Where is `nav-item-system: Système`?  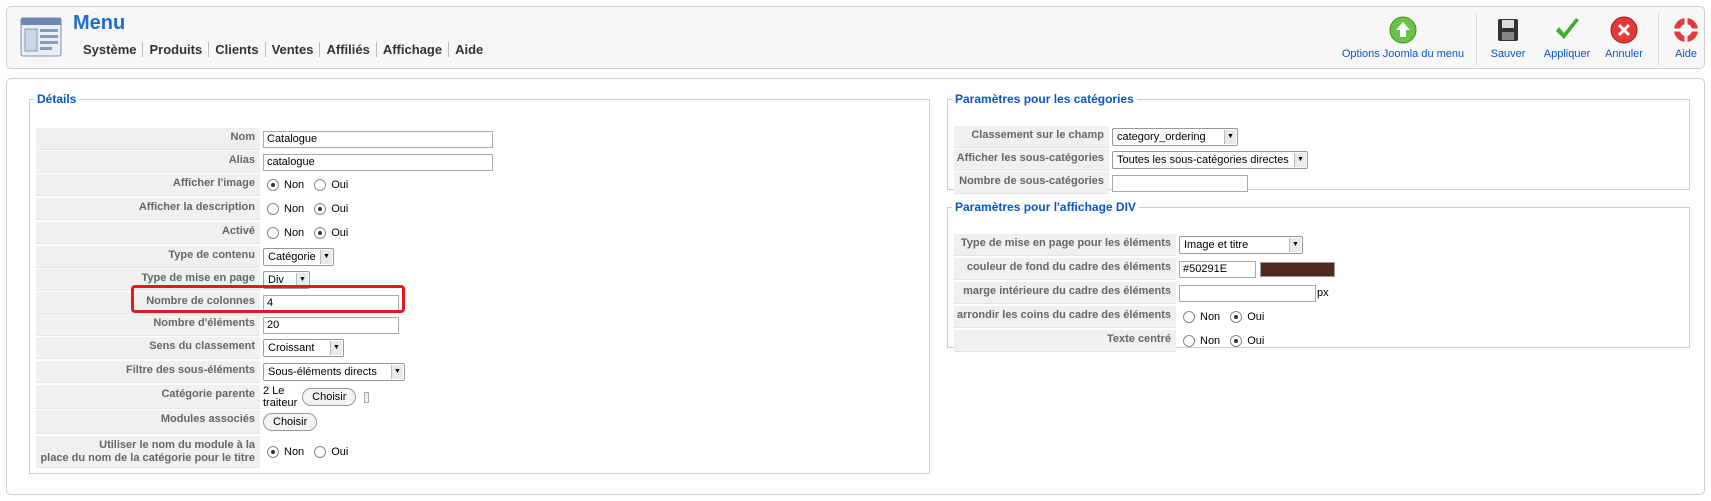 nav-item-system: Système is located at coordinates (109, 49).